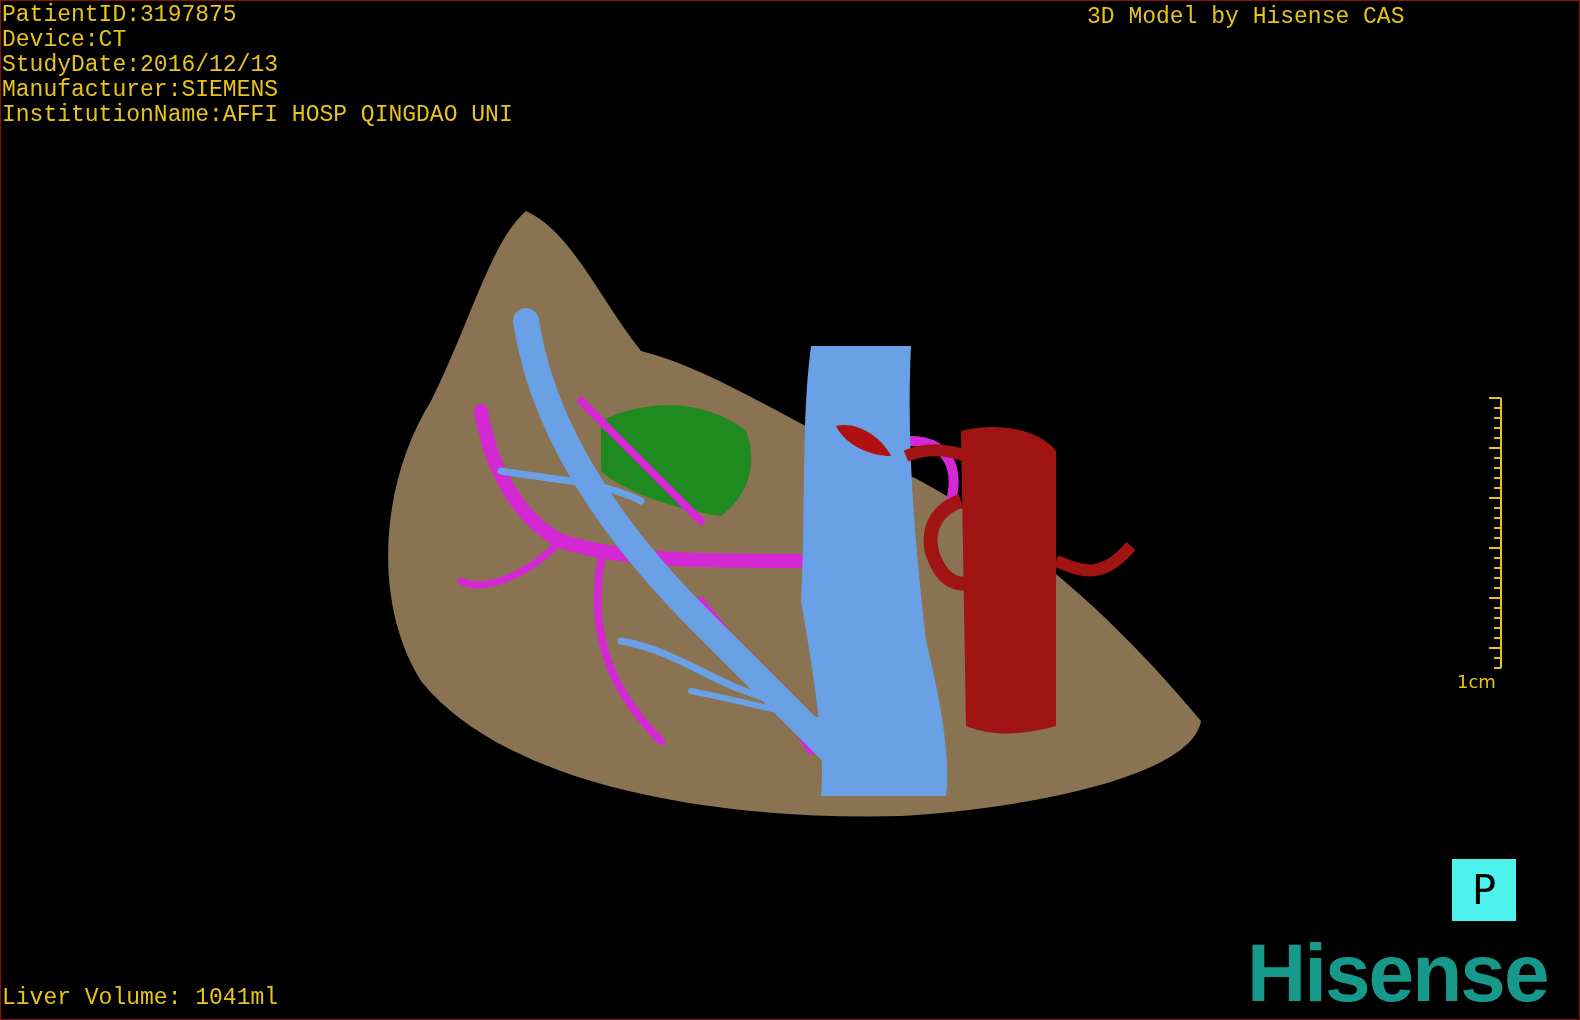 The height and width of the screenshot is (1020, 1580). Describe the element at coordinates (140, 998) in the screenshot. I see `volume-text: Liver Volume: 1041ml` at that location.